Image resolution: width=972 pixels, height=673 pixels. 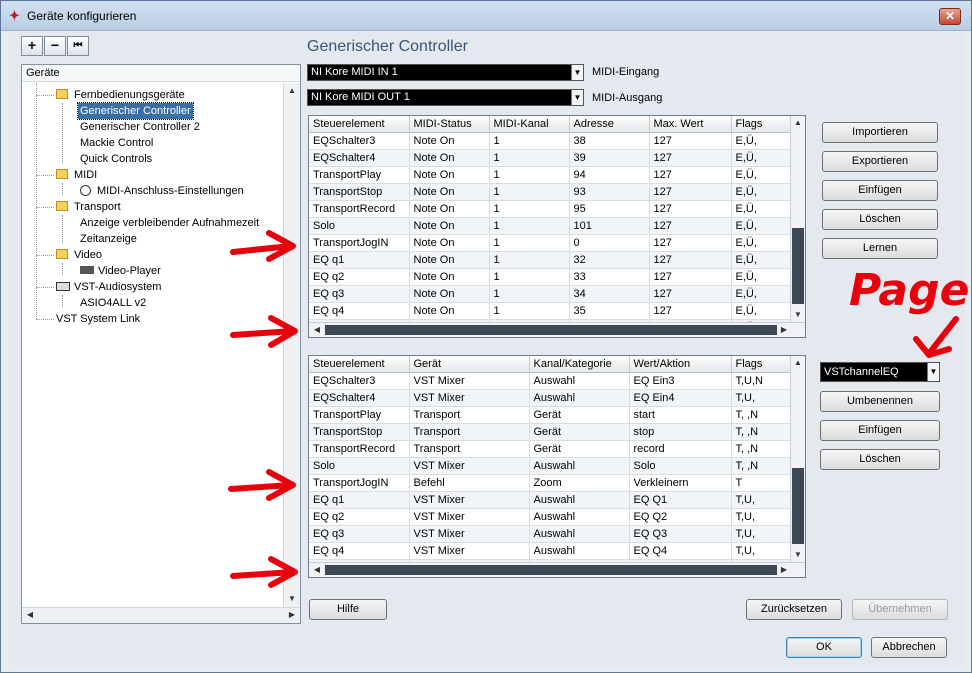 What do you see at coordinates (936, 337) in the screenshot?
I see `down-arrow-annotation` at bounding box center [936, 337].